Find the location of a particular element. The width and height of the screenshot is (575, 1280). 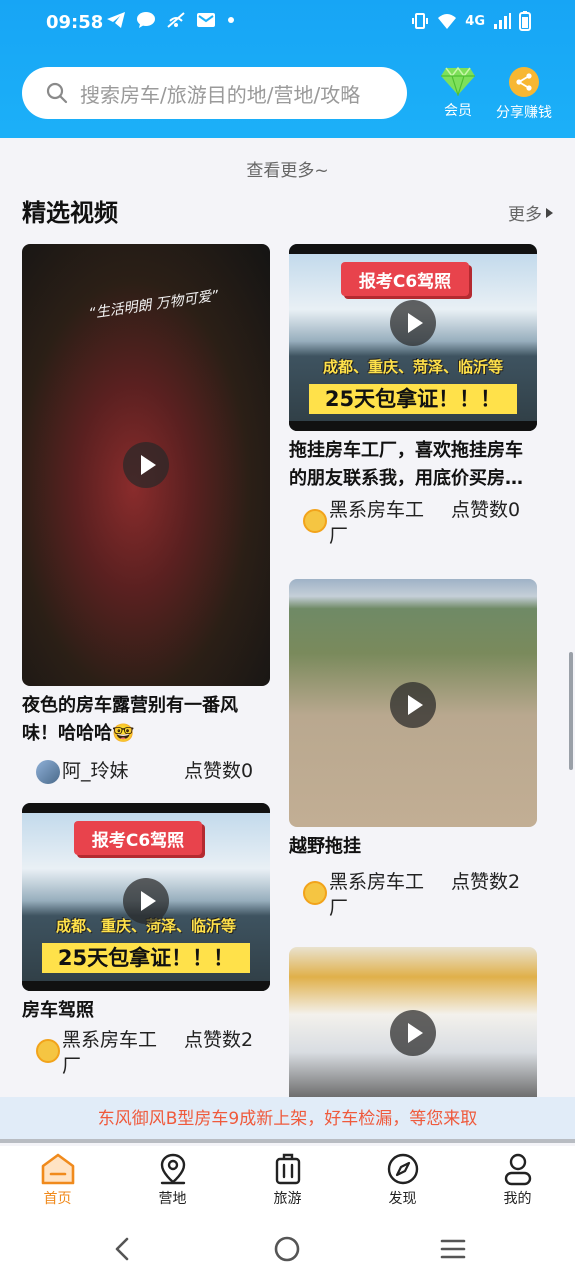

tab-label: 我的 is located at coordinates (517, 1199).